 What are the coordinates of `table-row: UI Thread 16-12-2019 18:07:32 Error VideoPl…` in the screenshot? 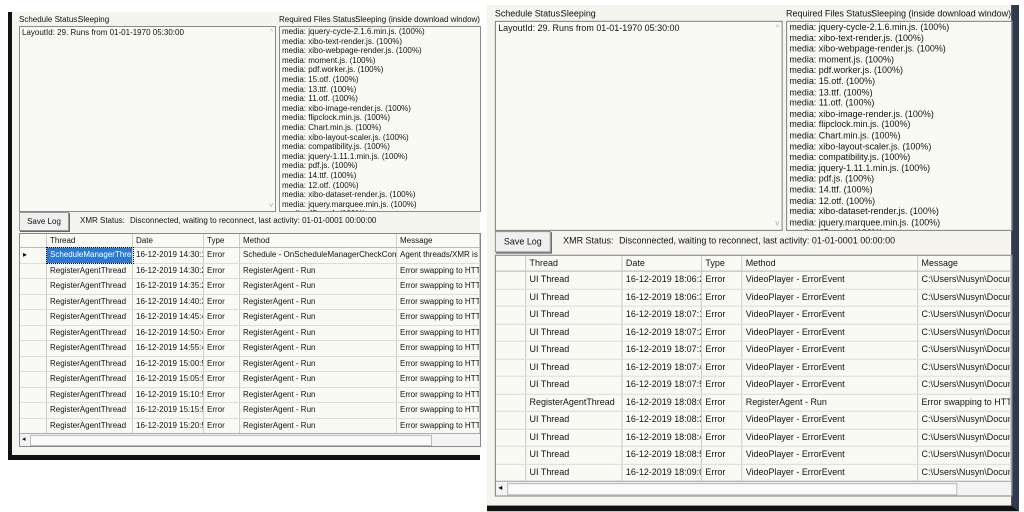 It's located at (753, 350).